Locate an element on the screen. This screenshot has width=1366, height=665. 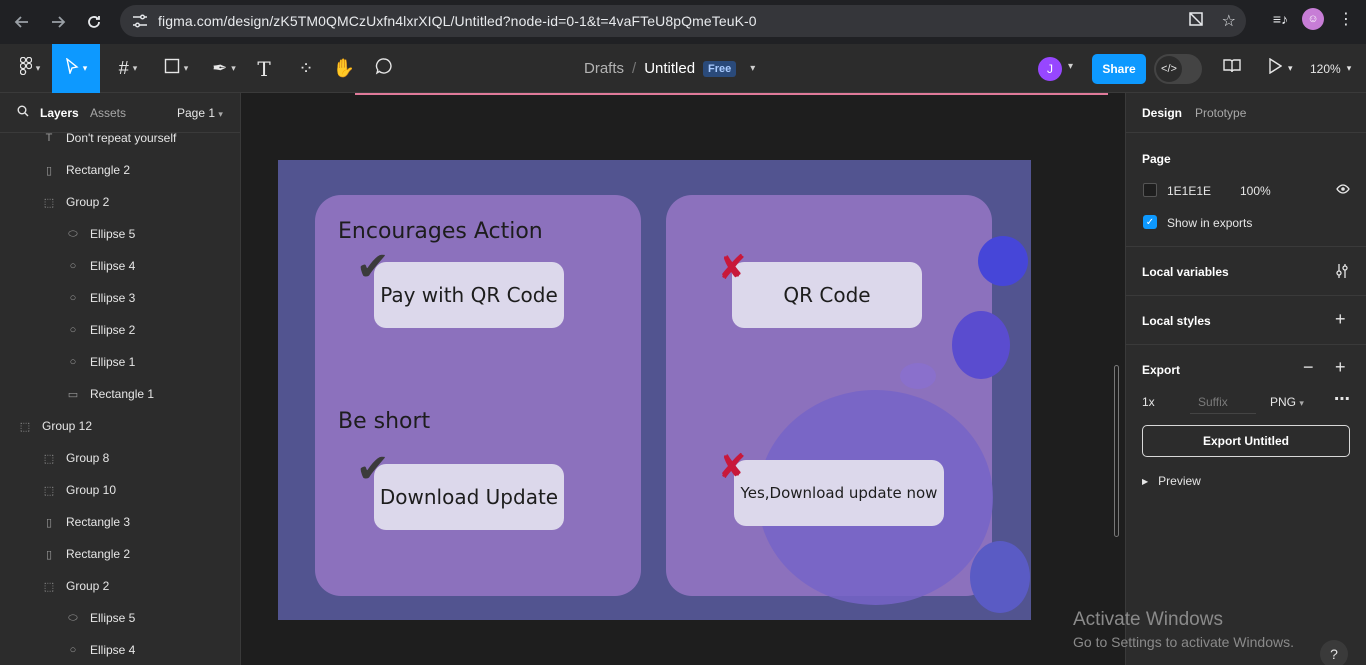
site-settings-icon is located at coordinates (140, 21).